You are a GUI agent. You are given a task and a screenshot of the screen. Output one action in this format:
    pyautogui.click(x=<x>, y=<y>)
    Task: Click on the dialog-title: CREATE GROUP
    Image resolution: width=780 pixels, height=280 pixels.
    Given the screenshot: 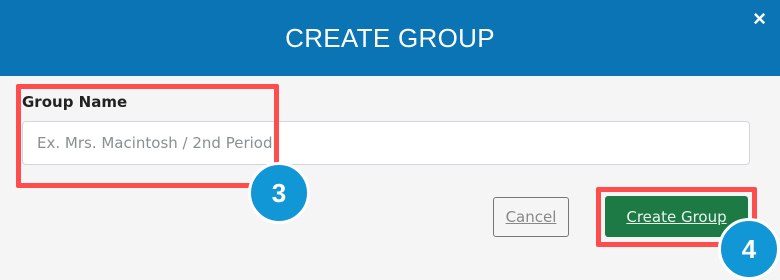 What is the action you would take?
    pyautogui.click(x=390, y=37)
    